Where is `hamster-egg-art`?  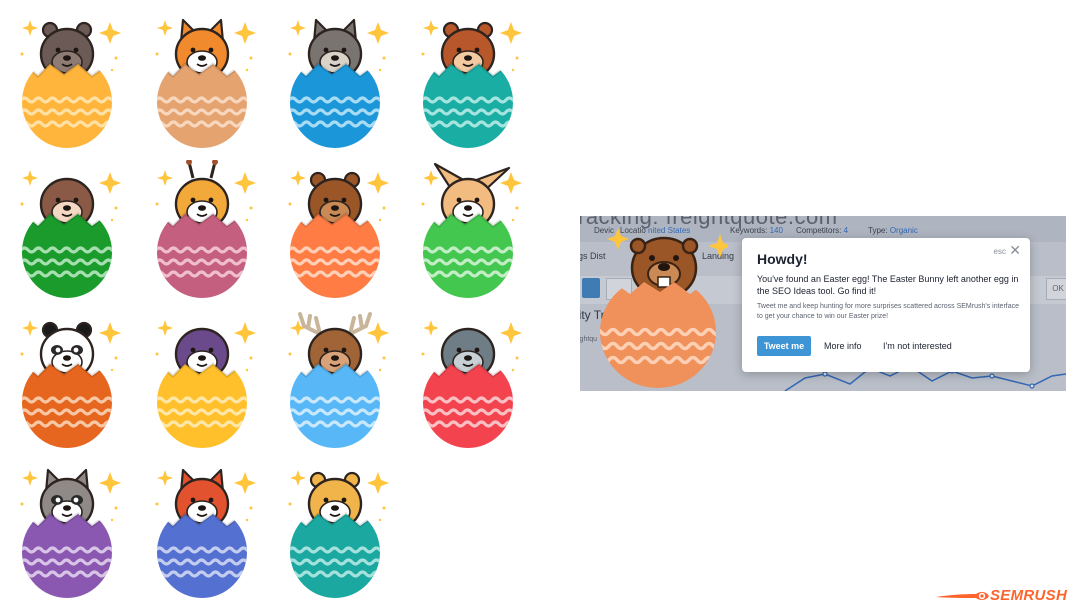 hamster-egg-art is located at coordinates (338, 534).